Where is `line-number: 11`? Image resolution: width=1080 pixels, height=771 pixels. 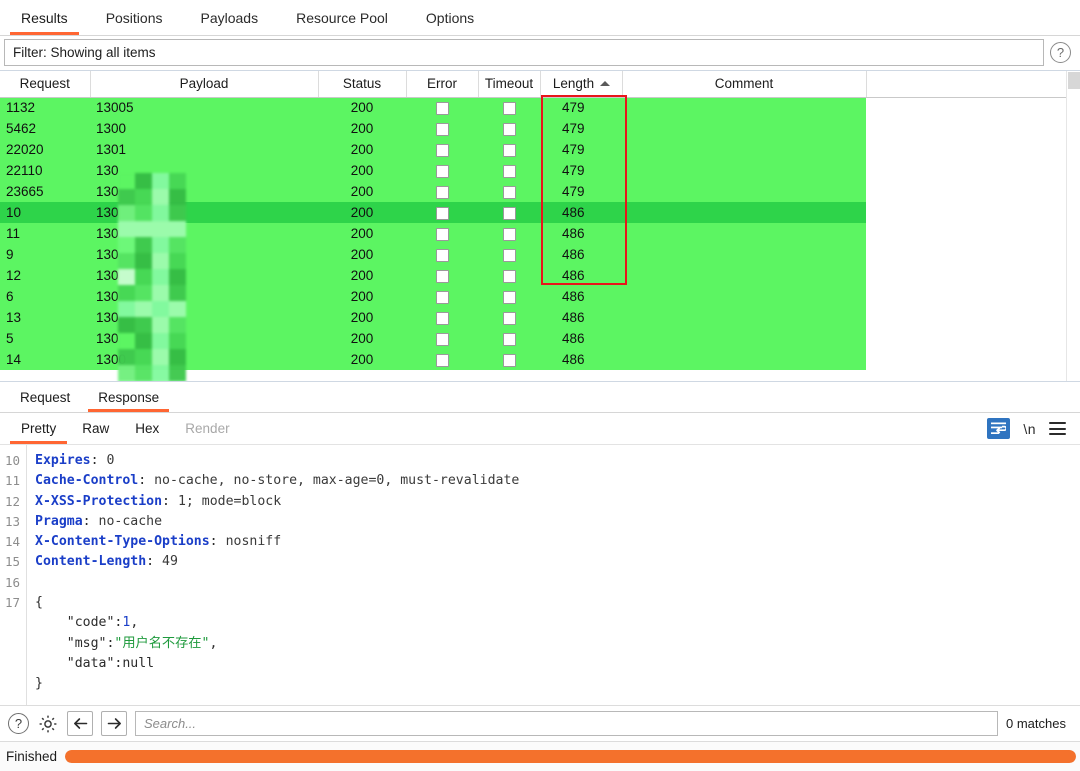
line-number: 11 is located at coordinates (12, 481).